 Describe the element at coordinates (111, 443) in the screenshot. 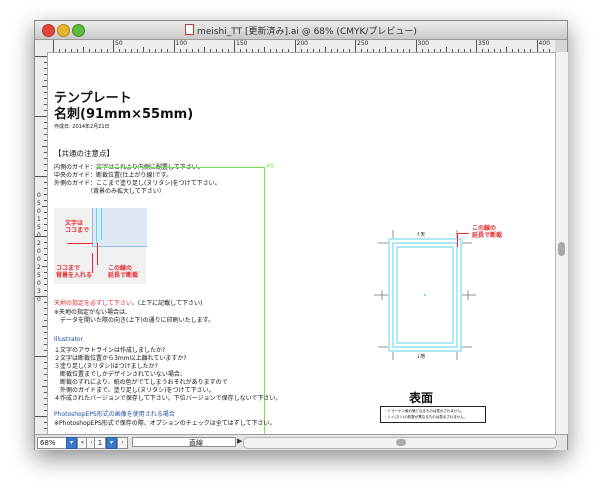

I see `page-dropdown-button: ▾` at that location.